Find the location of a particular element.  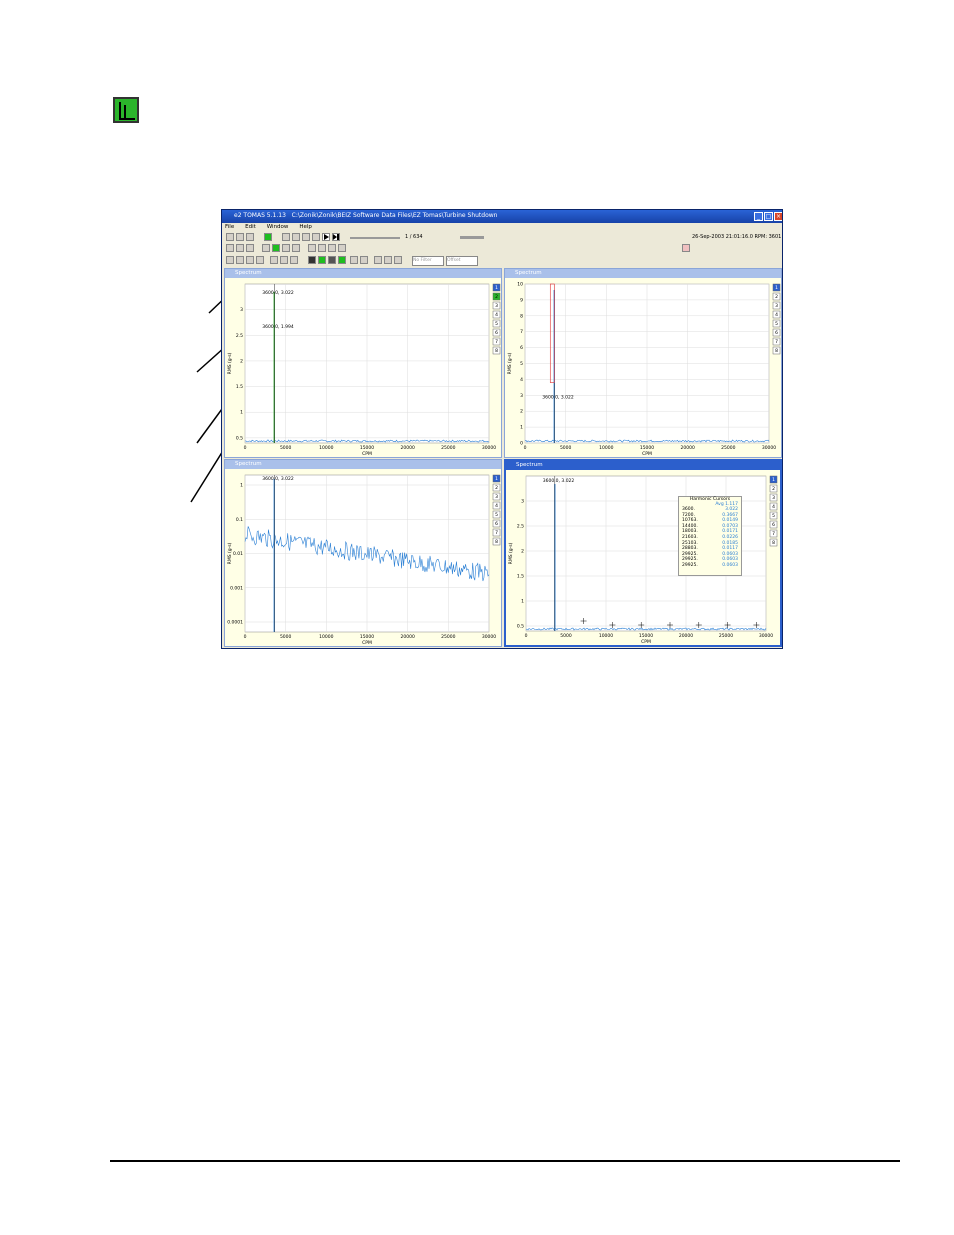

cursor-button is located at coordinates (312, 260).